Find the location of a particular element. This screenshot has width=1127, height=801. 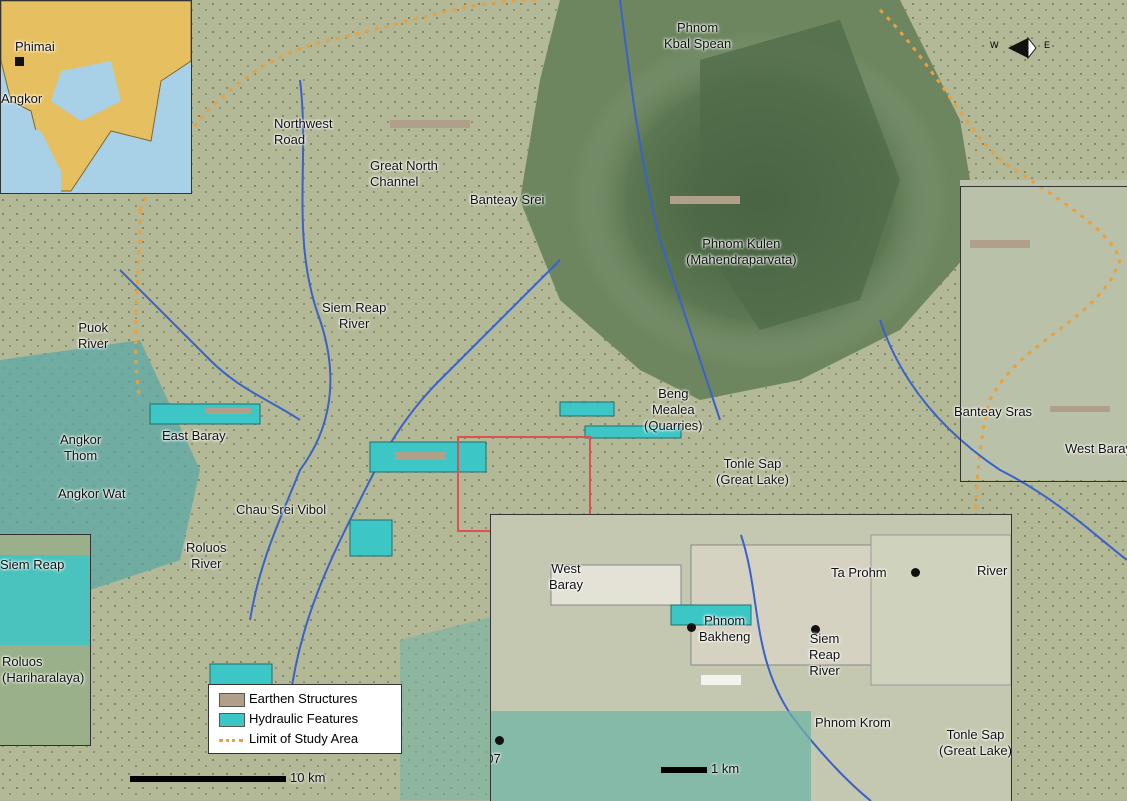

label-east-baray: East Baray is located at coordinates (194, 436).